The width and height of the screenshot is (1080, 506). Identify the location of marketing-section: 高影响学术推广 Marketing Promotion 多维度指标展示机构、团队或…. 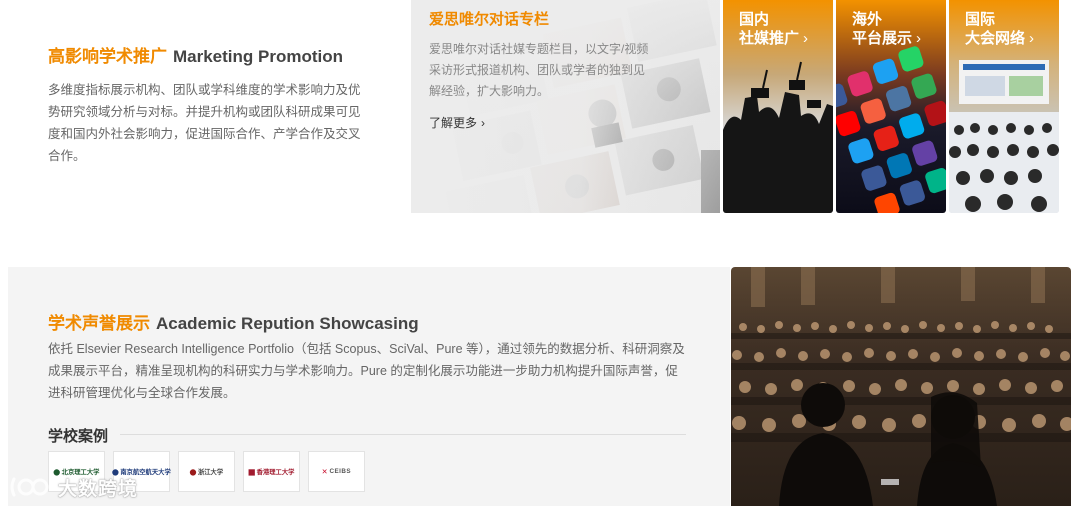
(208, 104).